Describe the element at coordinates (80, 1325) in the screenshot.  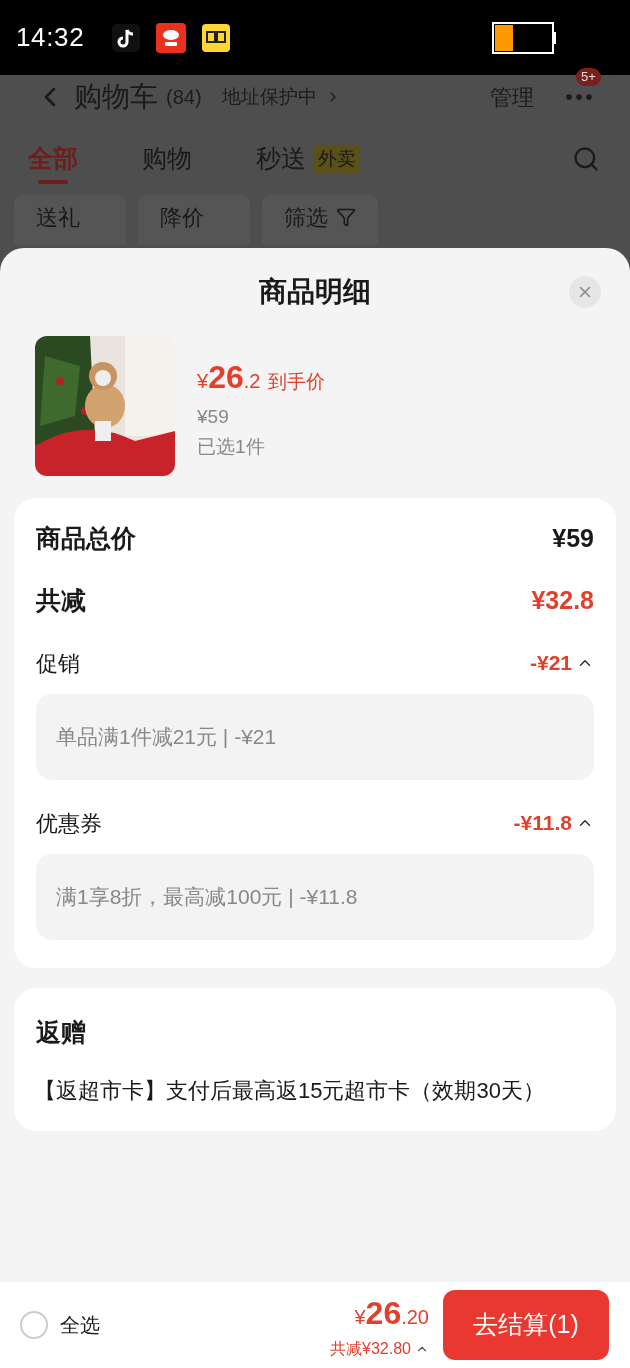
I see `select-all-label: 全选` at that location.